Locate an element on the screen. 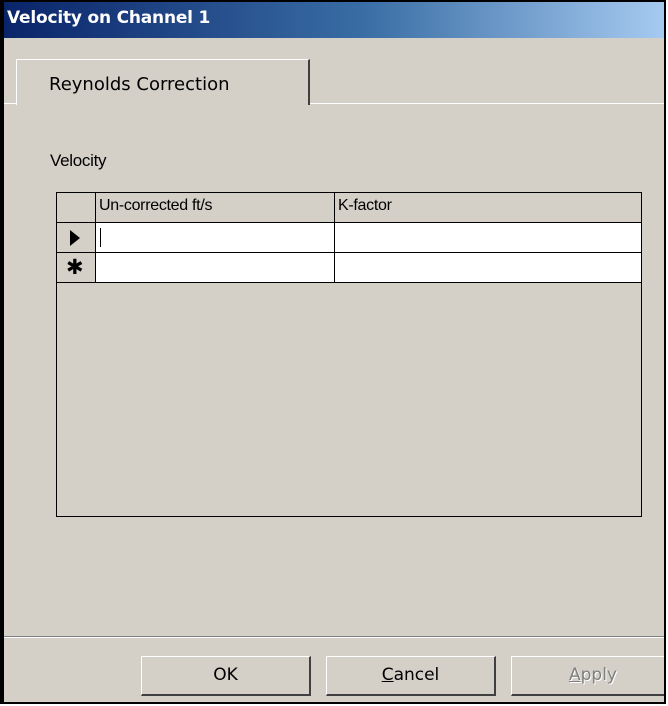 Image resolution: width=668 pixels, height=706 pixels. current-row-arrow-icon is located at coordinates (75, 238).